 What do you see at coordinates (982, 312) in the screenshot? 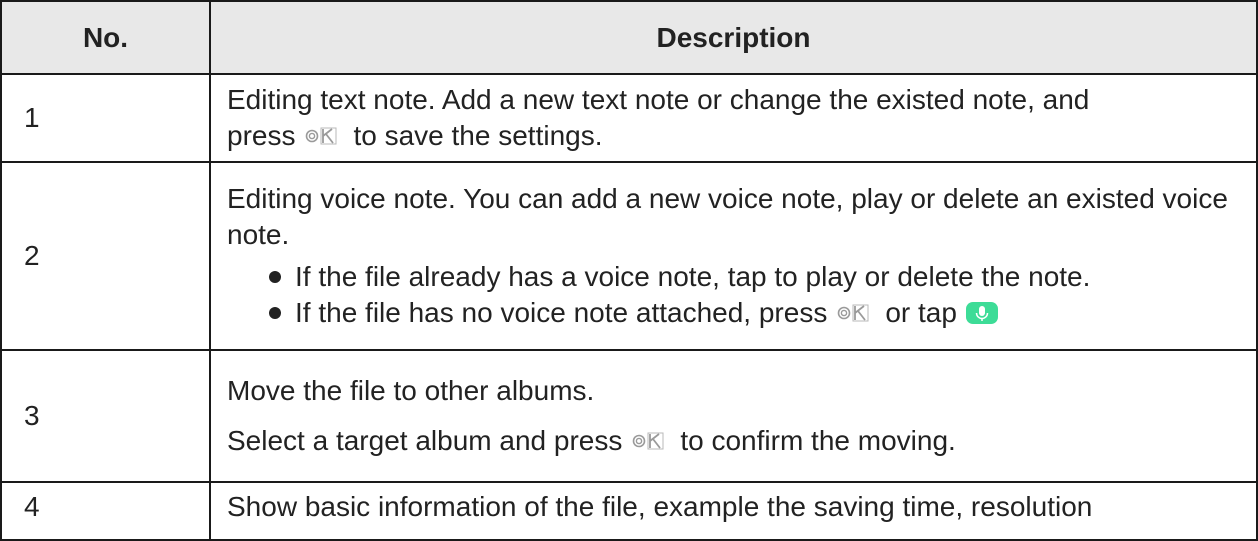
I see `microphone-icon` at bounding box center [982, 312].